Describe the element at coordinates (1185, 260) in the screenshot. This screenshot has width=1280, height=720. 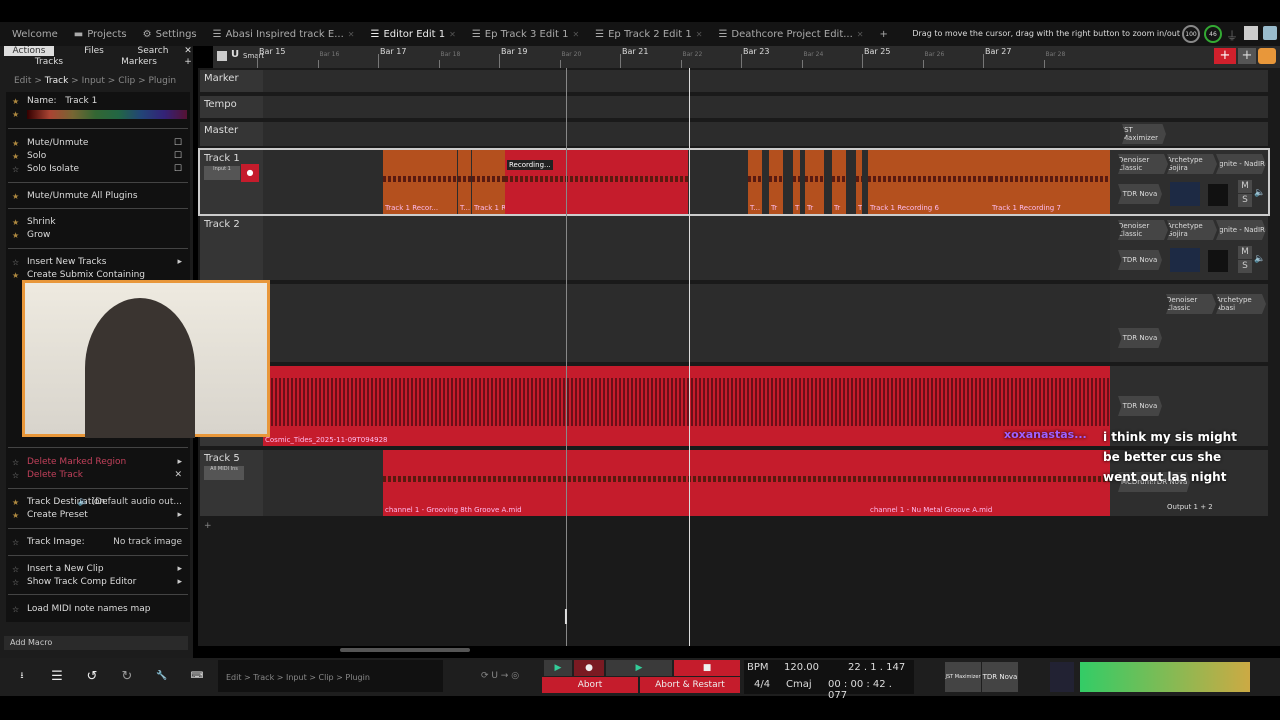
I see `eq-display` at that location.